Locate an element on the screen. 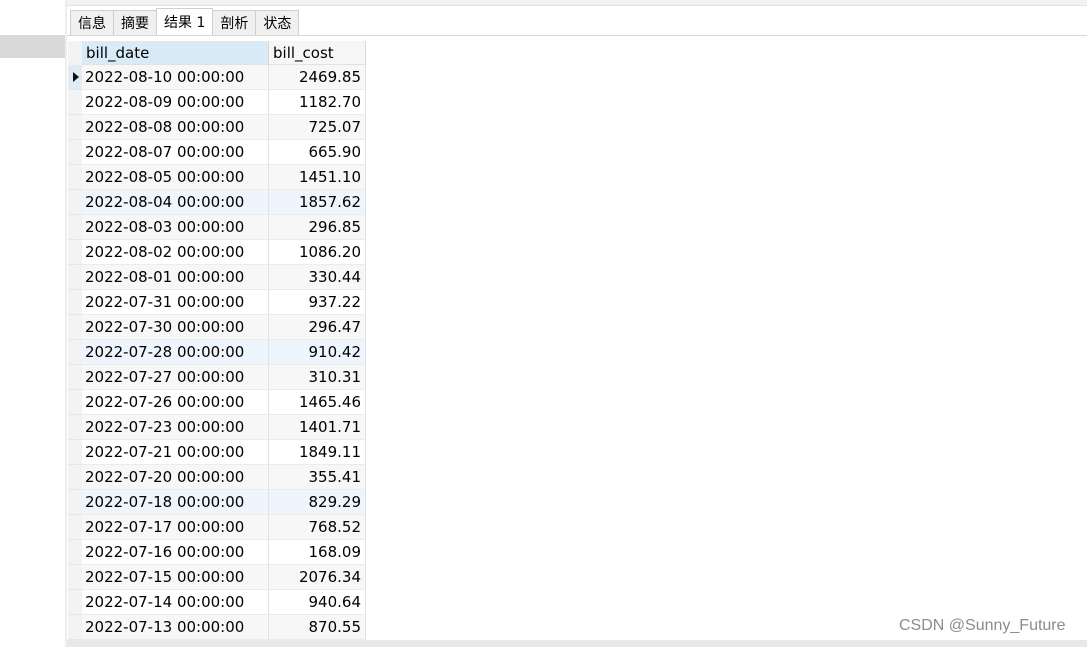 Image resolution: width=1087 pixels, height=647 pixels. cell-bill-cost: 2076.34 is located at coordinates (317, 577).